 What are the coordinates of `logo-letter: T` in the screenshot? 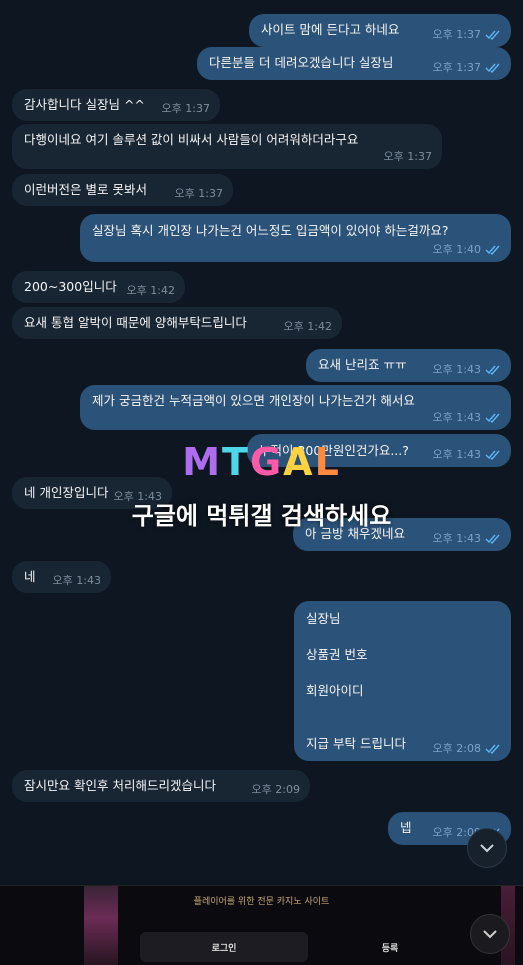 It's located at (236, 462).